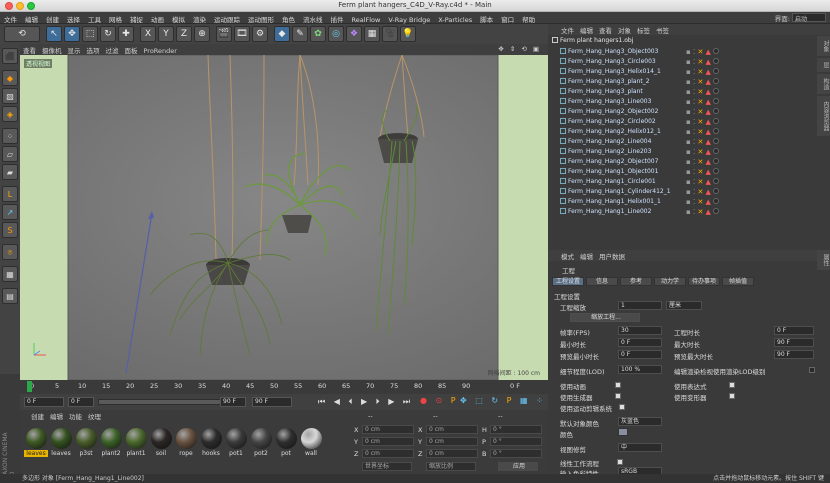 The image size is (830, 483). I want to click on color-swatch, so click(623, 432).